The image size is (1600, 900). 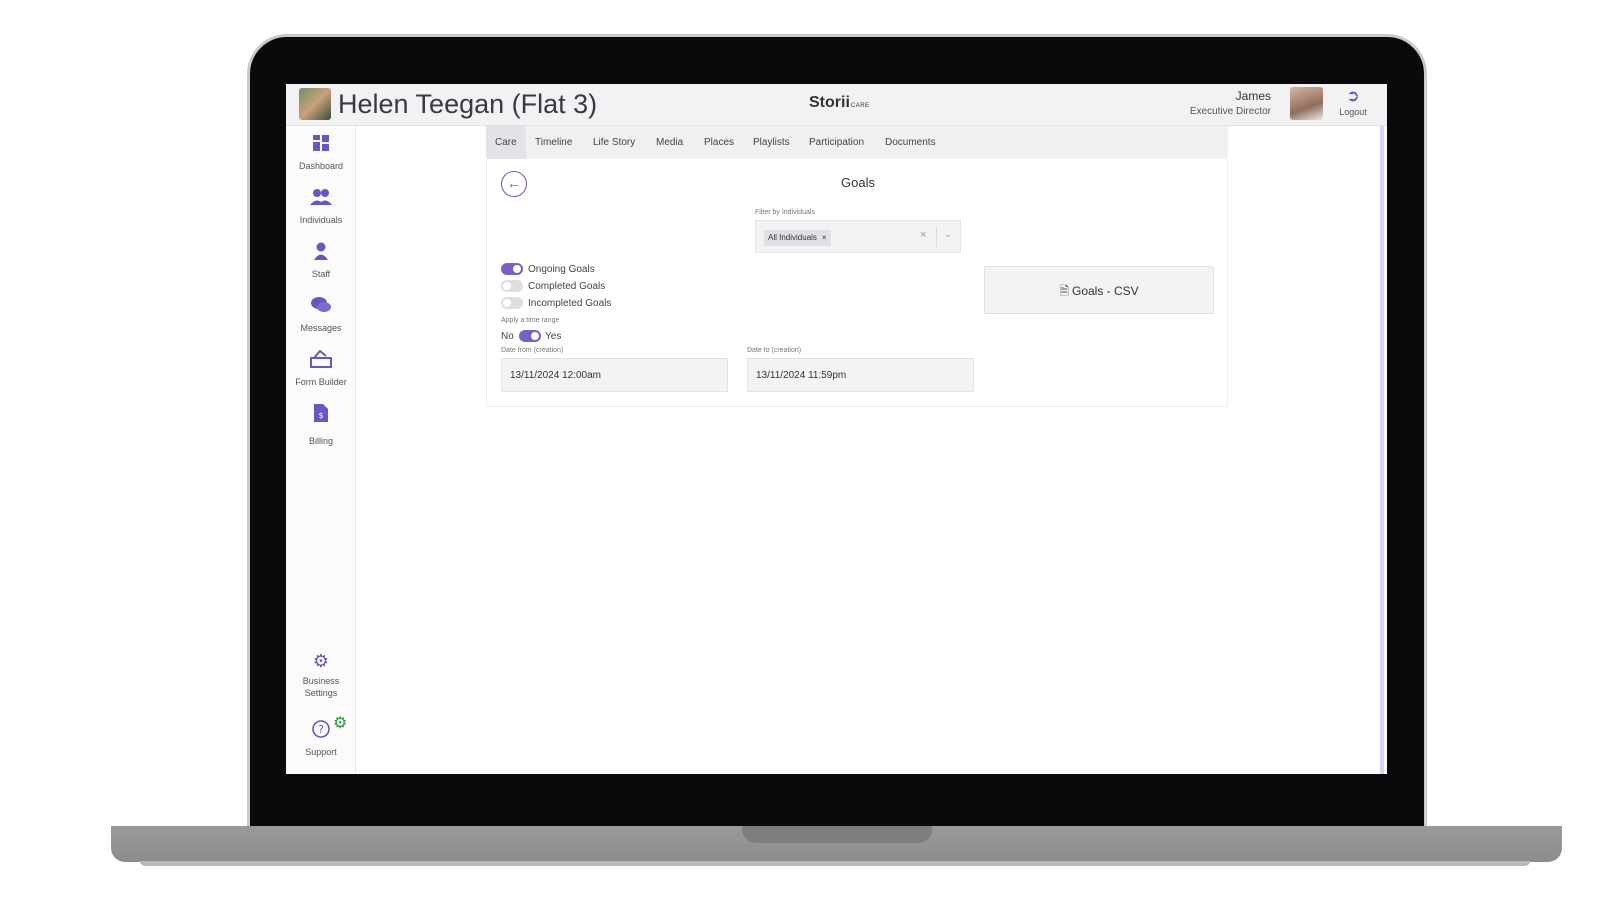 I want to click on staff-icon, so click(x=321, y=253).